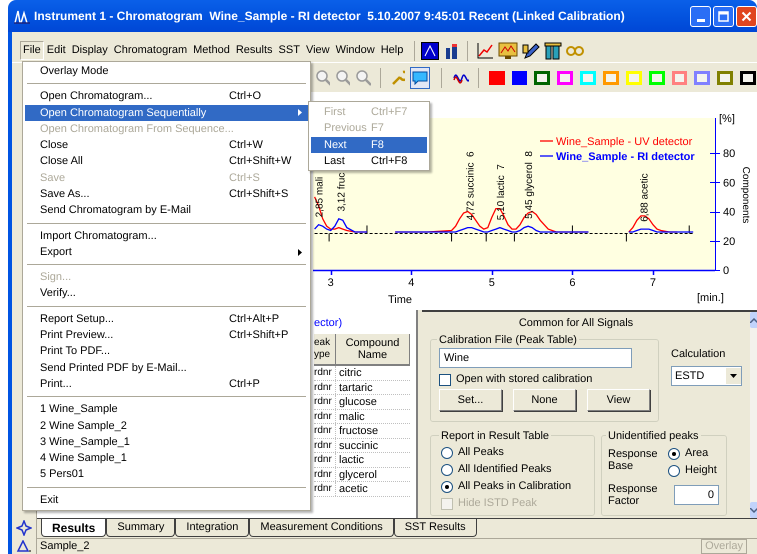 This screenshot has width=757, height=554. Describe the element at coordinates (166, 96) in the screenshot. I see `menu-item: Open Chromatogram... Ctrl+O` at that location.